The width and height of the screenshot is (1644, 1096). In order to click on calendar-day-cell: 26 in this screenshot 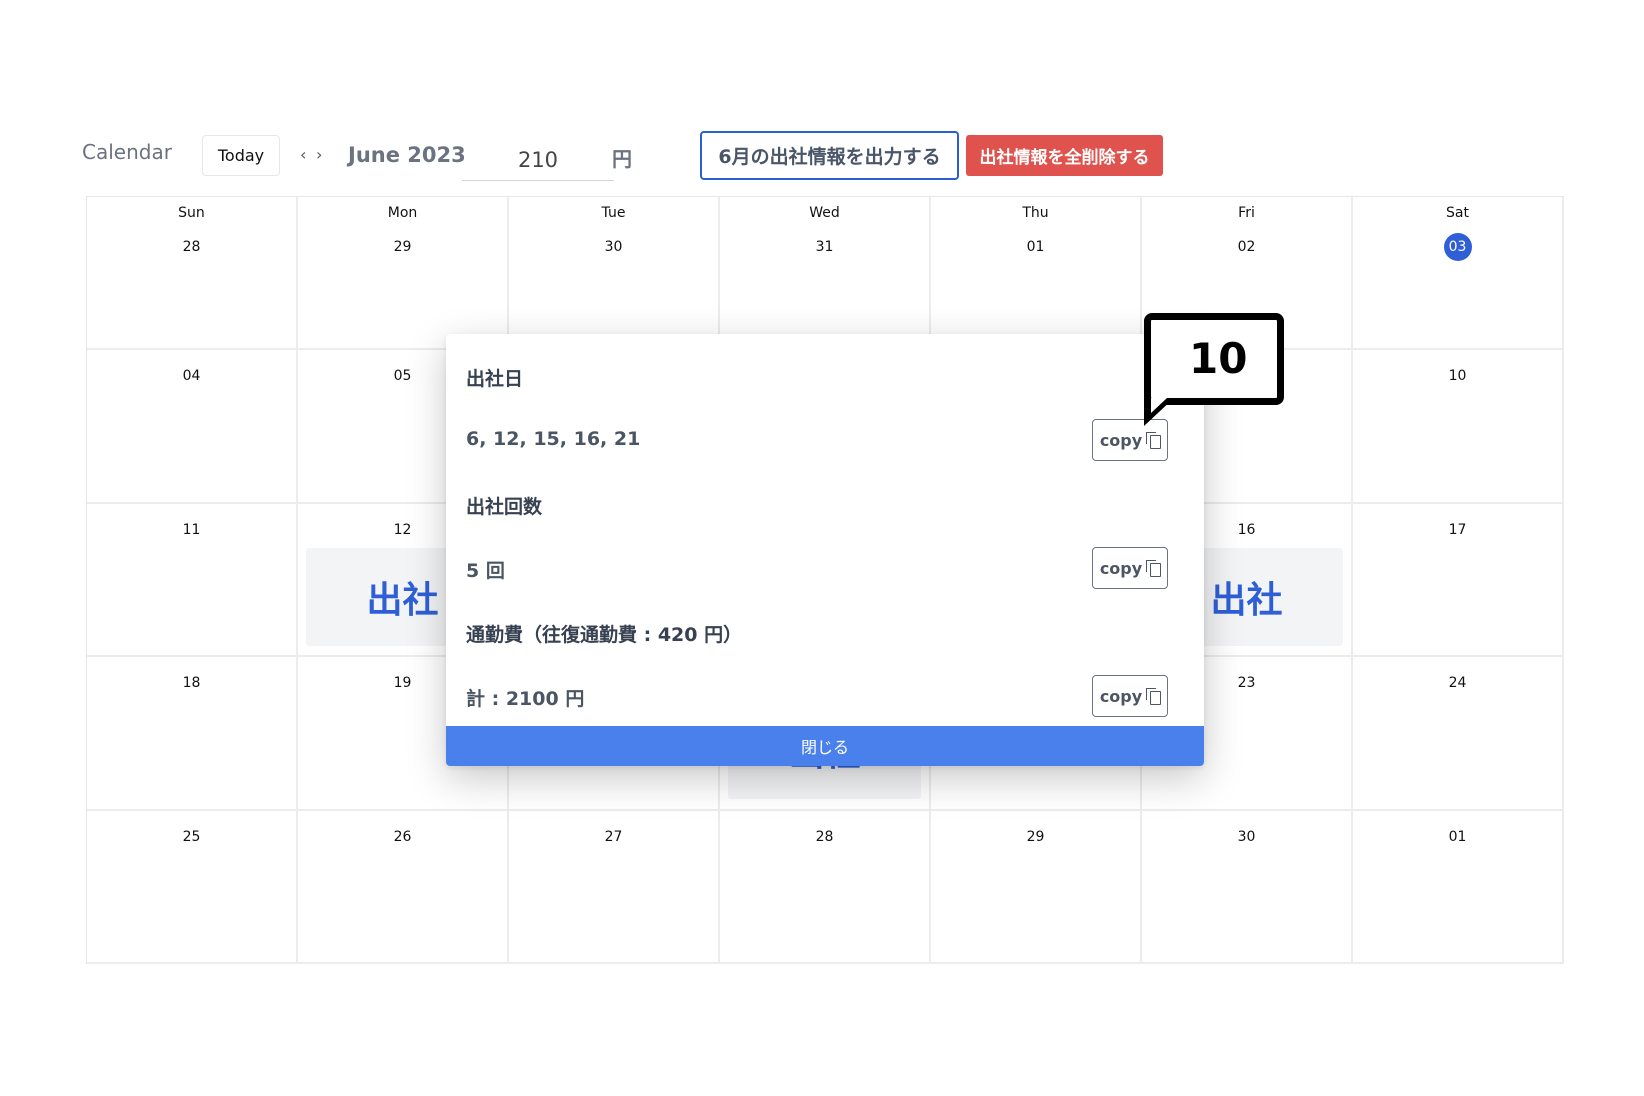, I will do `click(403, 887)`.